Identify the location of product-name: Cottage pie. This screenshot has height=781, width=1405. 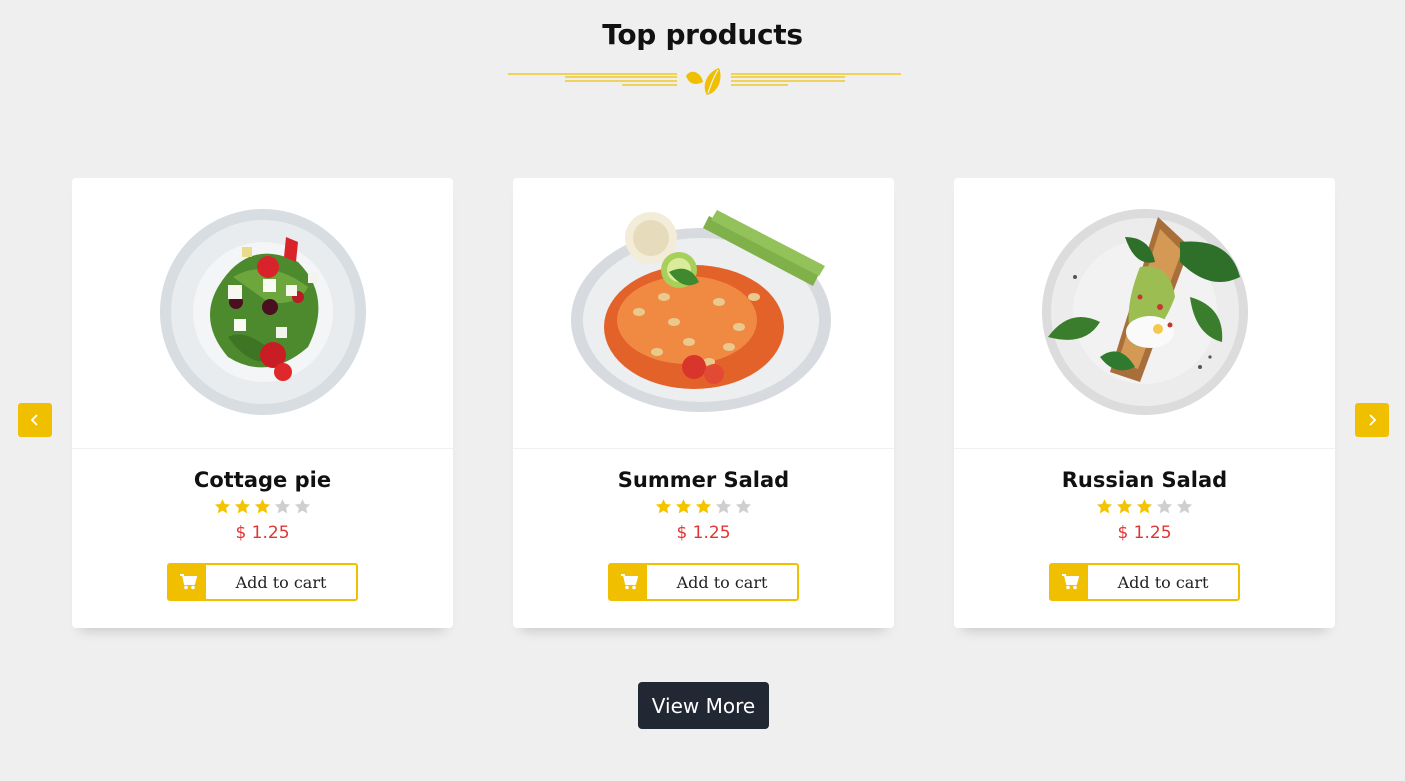
(262, 480).